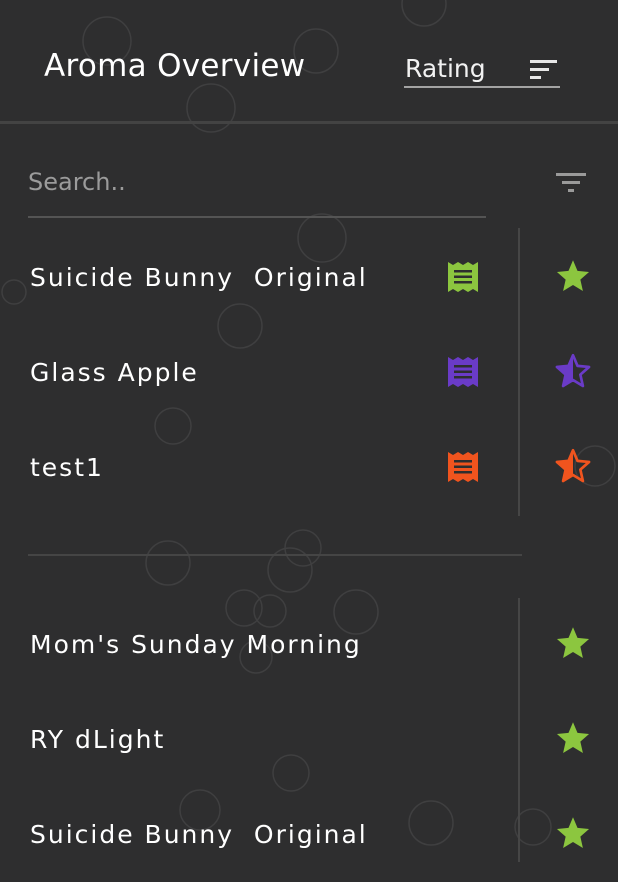  Describe the element at coordinates (309, 122) in the screenshot. I see `header-divider` at that location.